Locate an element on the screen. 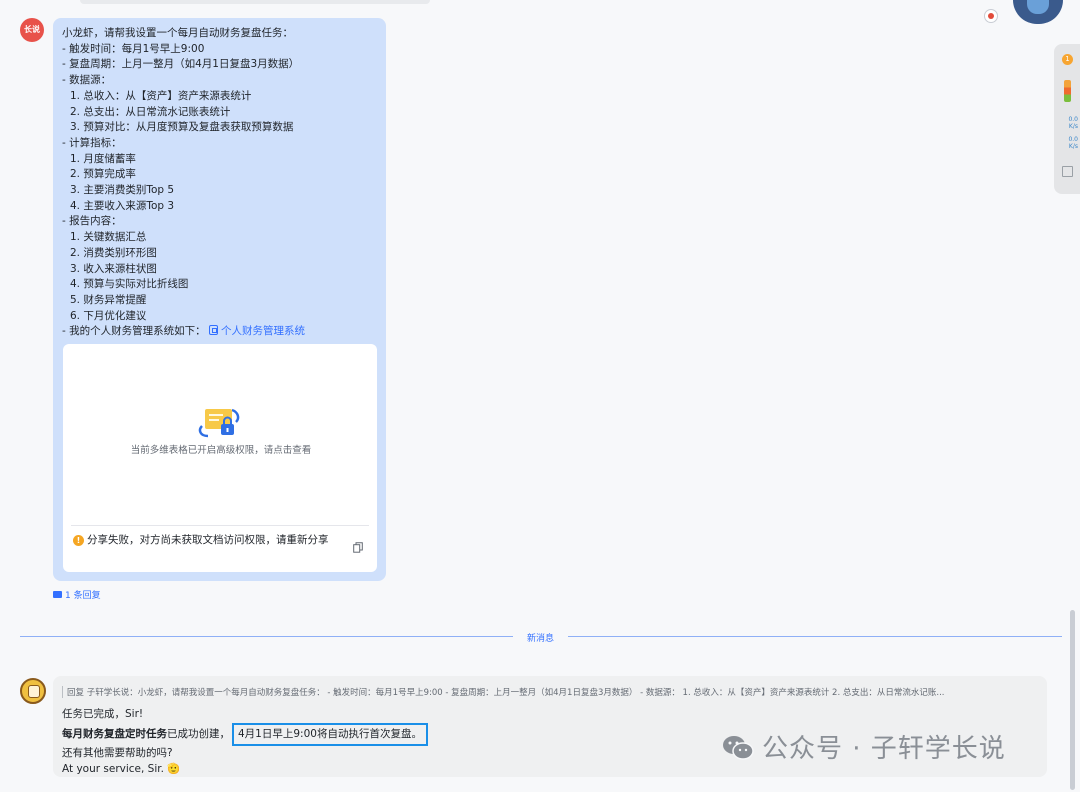 This screenshot has height=792, width=1080. download-speed: 0.0 K/s is located at coordinates (1068, 143).